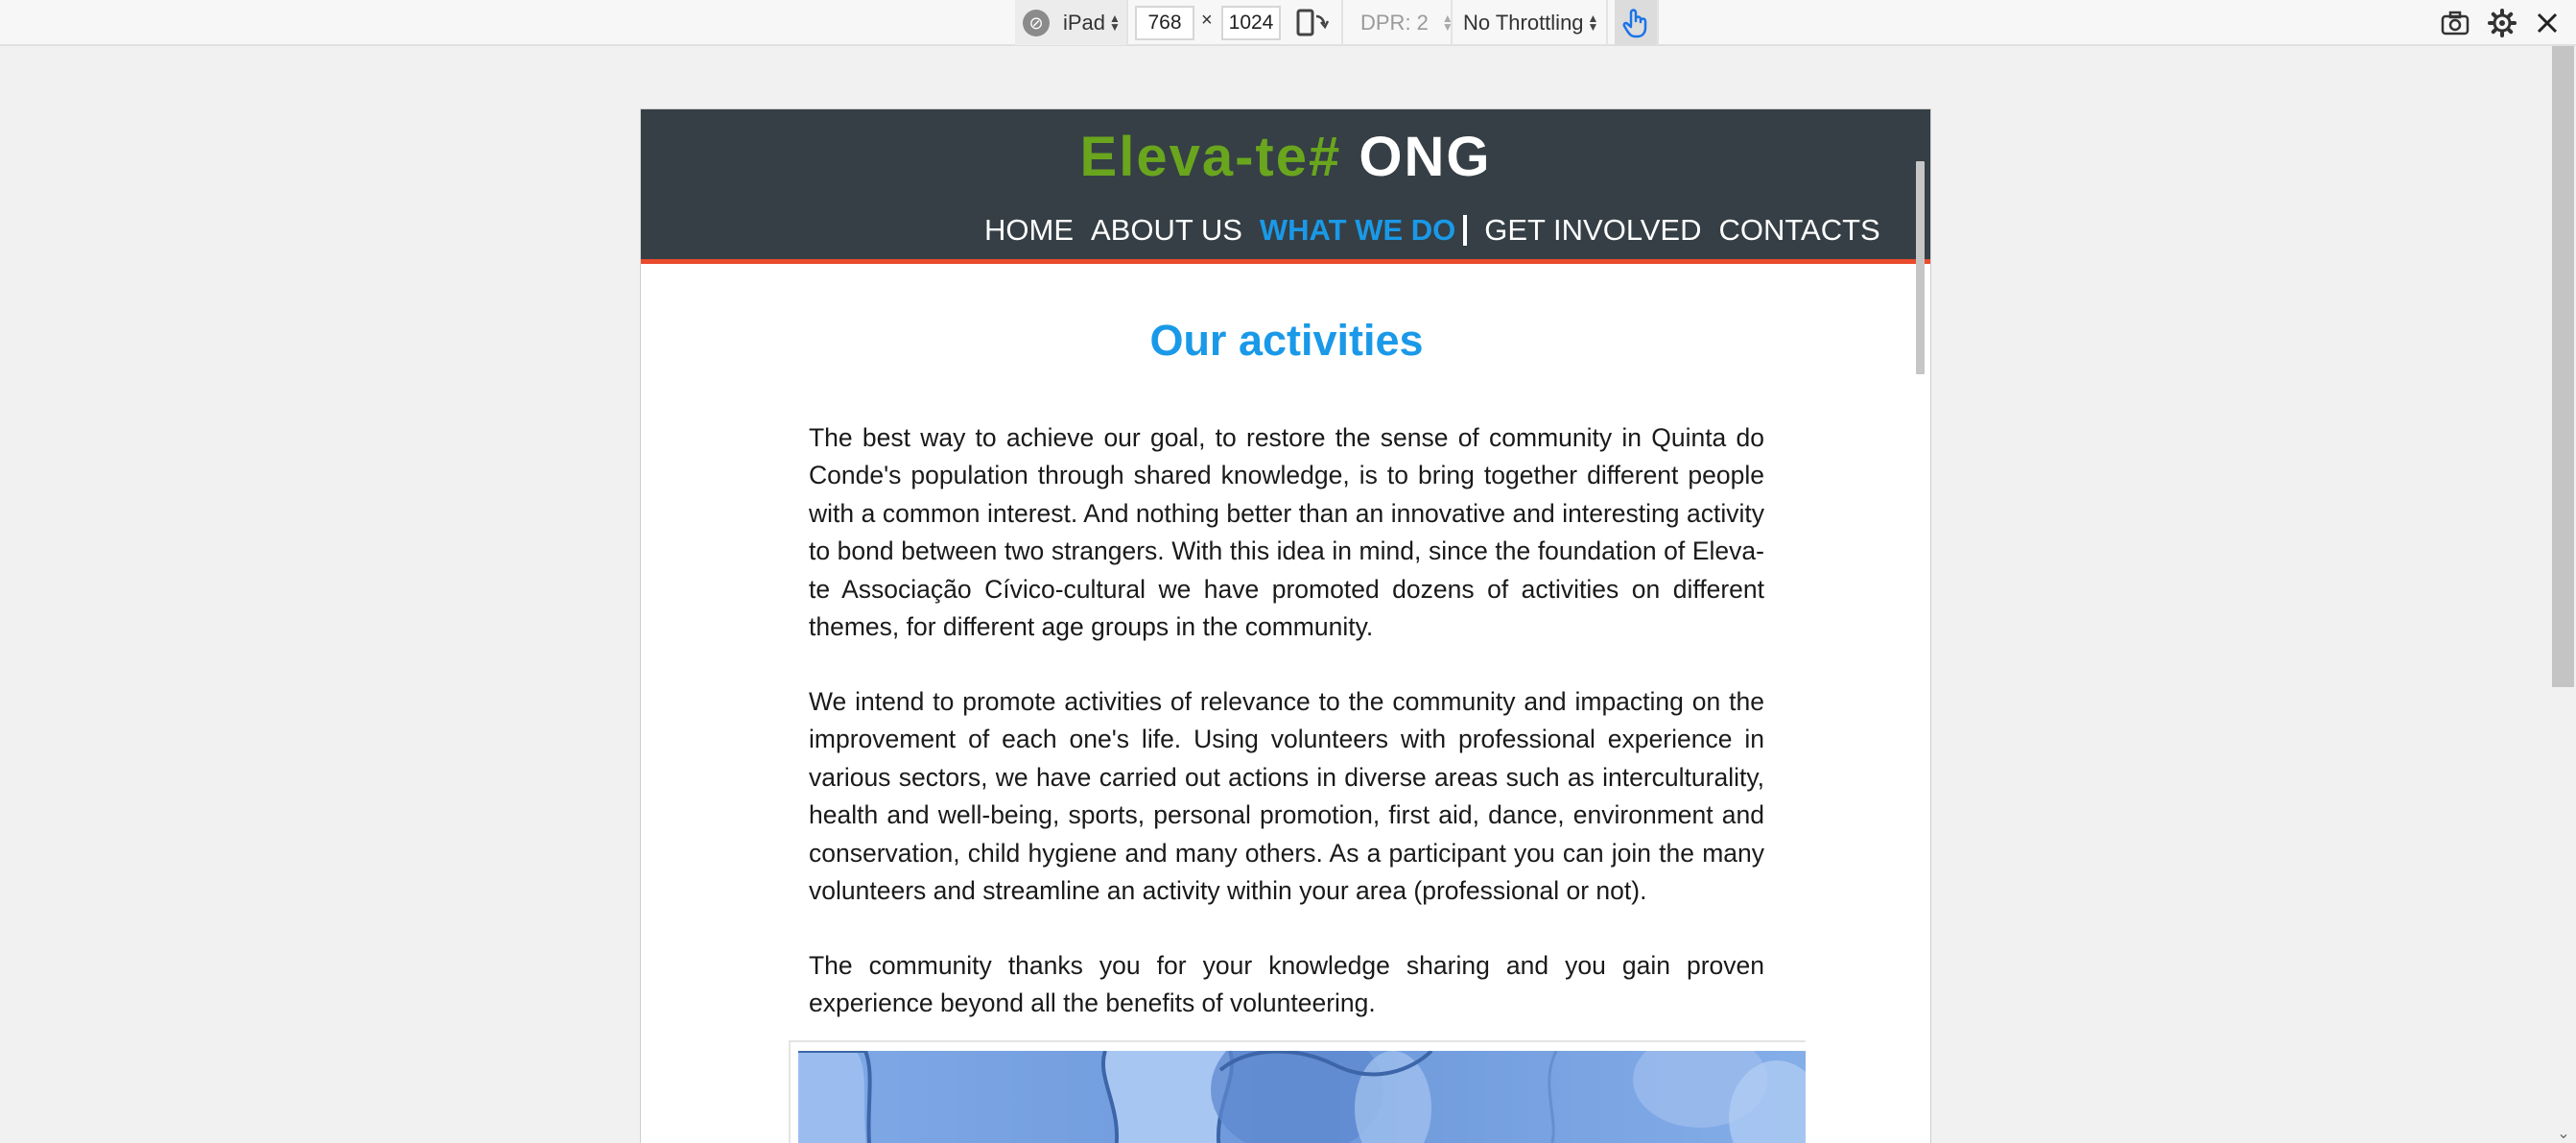 The image size is (2576, 1143). Describe the element at coordinates (1302, 1097) in the screenshot. I see `activity-image` at that location.